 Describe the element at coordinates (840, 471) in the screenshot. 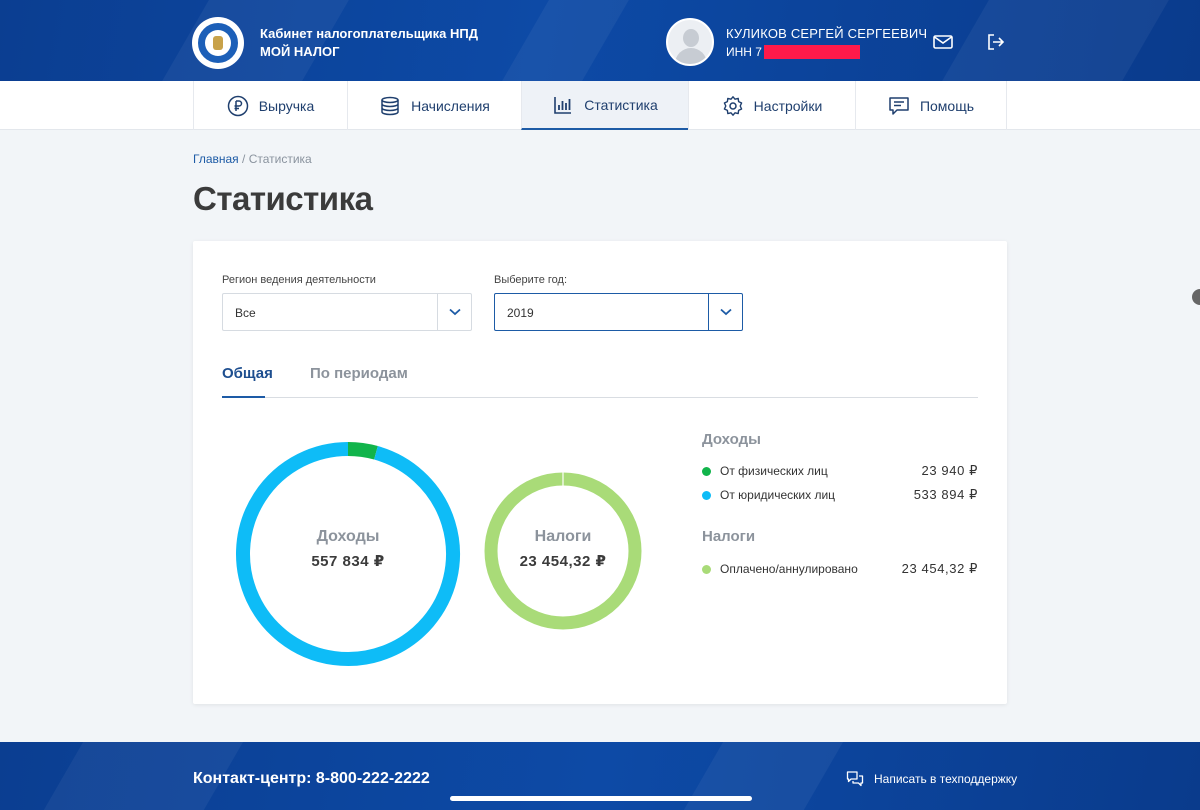

I see `legend-row-physical: От физических лиц 23 940 ₽` at that location.